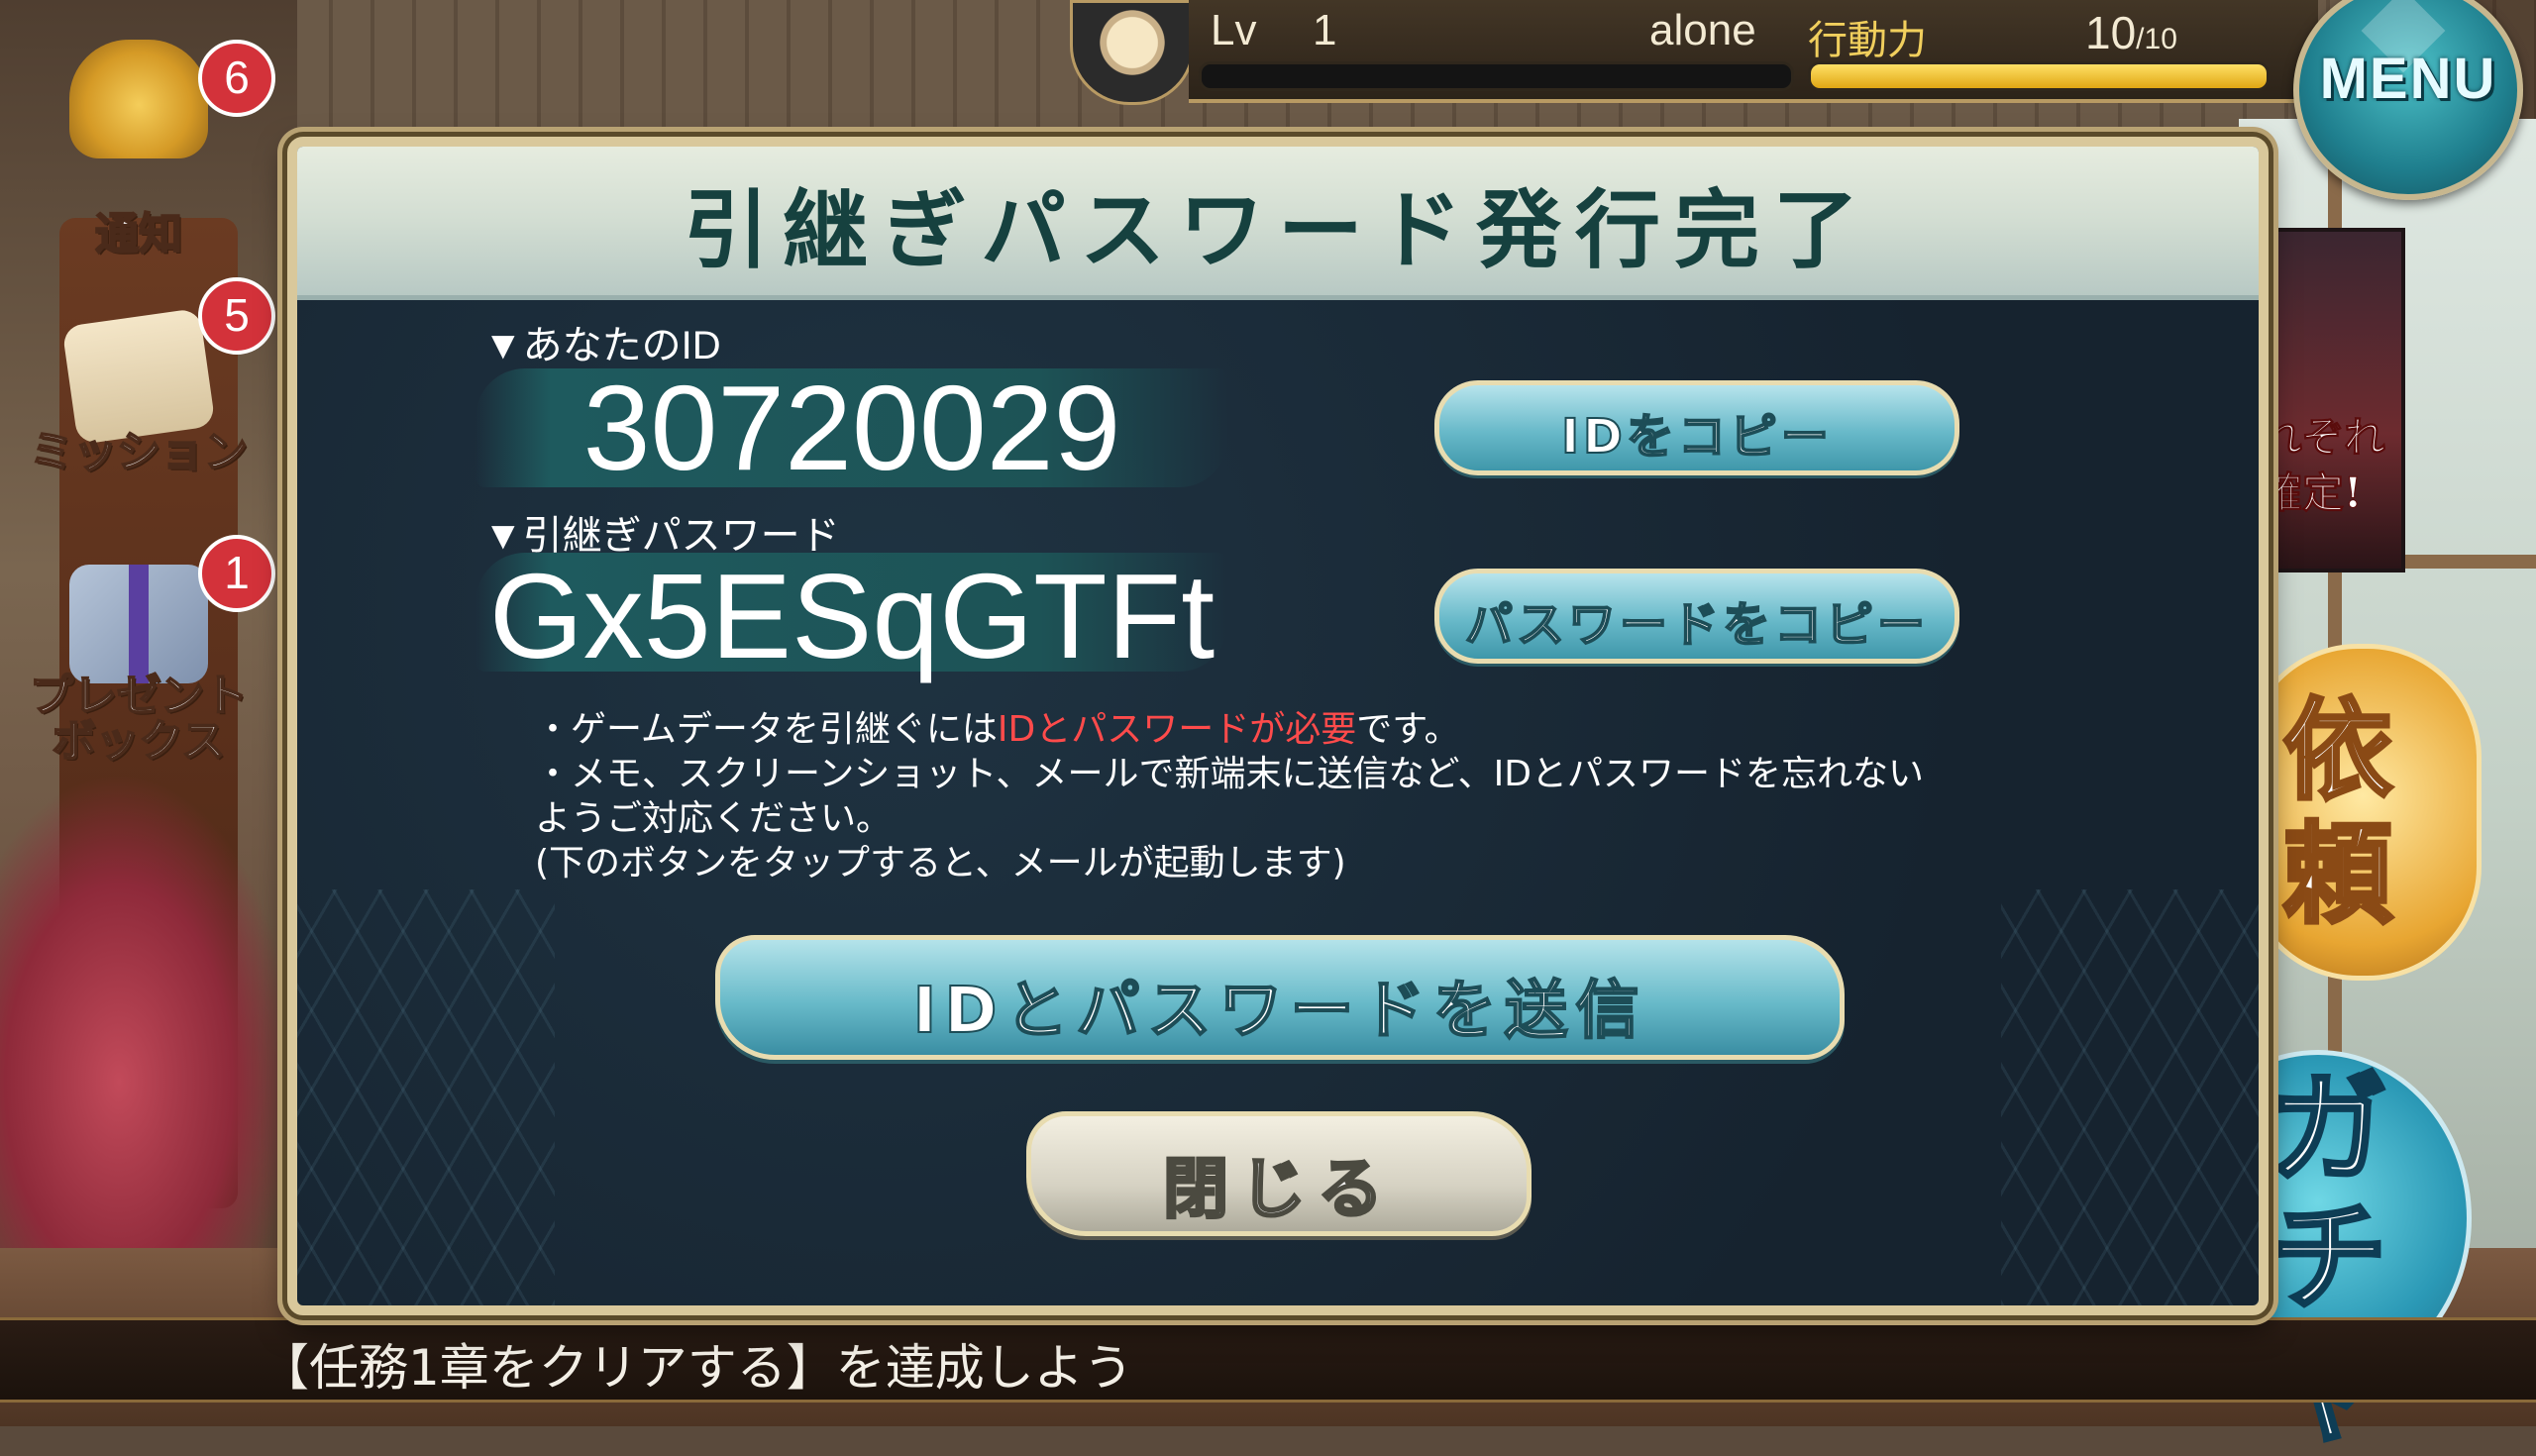 Image resolution: width=2536 pixels, height=1456 pixels. What do you see at coordinates (2312, 493) in the screenshot?
I see `event-banner-text-line2: 確定!` at bounding box center [2312, 493].